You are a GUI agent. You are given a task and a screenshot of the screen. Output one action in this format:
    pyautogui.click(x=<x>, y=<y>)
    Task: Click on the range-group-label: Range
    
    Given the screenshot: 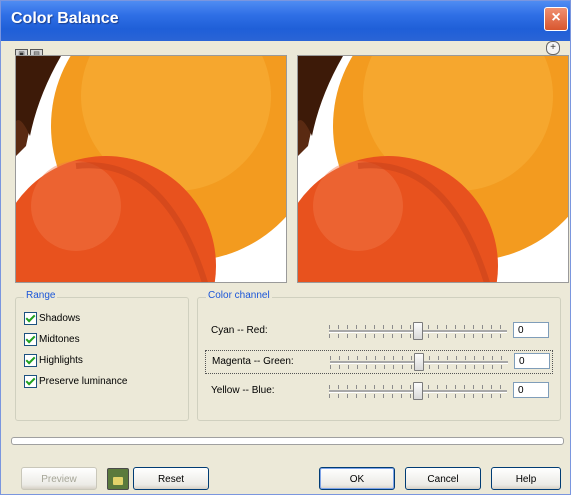 What is the action you would take?
    pyautogui.click(x=41, y=295)
    